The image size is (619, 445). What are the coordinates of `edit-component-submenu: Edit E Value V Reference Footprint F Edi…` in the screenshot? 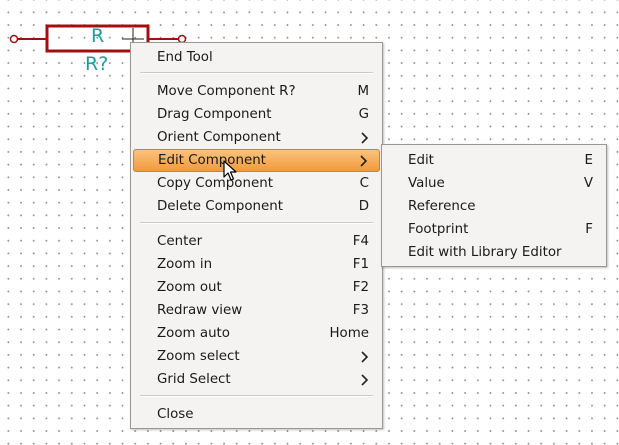 It's located at (494, 205).